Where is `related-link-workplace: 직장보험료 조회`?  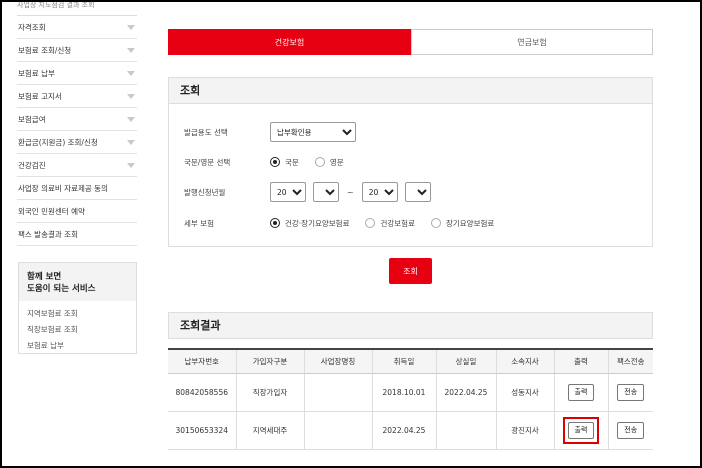
related-link-workplace: 직장보험료 조회 is located at coordinates (81, 330).